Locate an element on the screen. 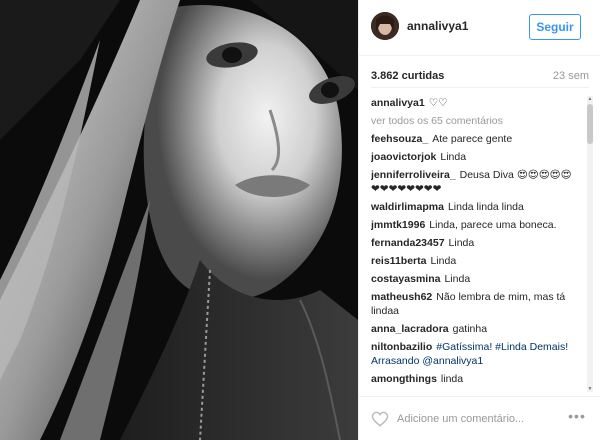  comment-text: linda is located at coordinates (452, 379).